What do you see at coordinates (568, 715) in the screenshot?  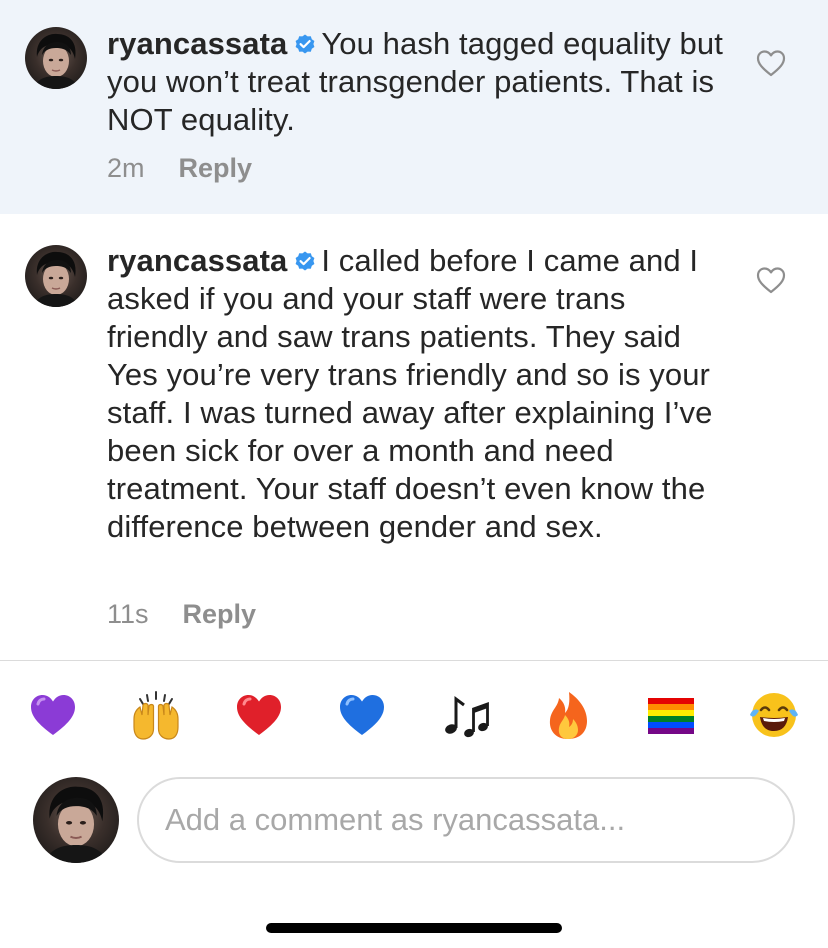 I see `fire-icon` at bounding box center [568, 715].